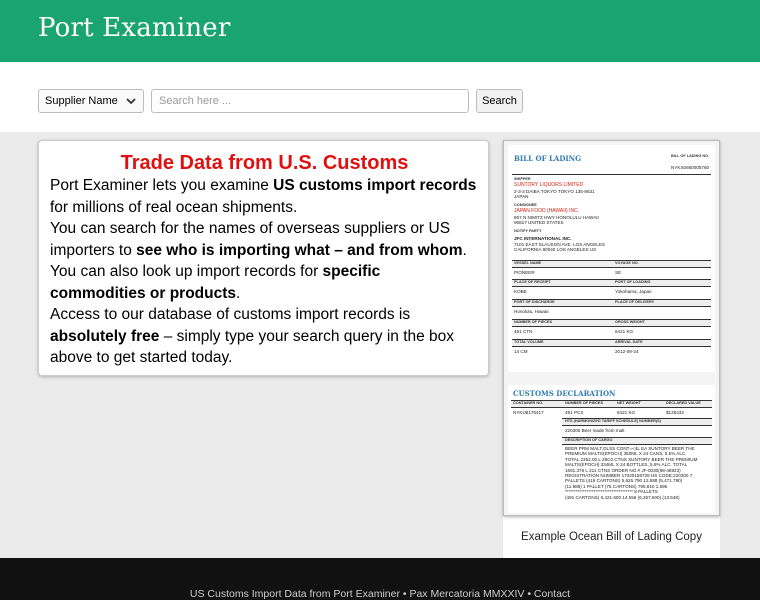  Describe the element at coordinates (520, 291) in the screenshot. I see `field-value: KOBE` at that location.